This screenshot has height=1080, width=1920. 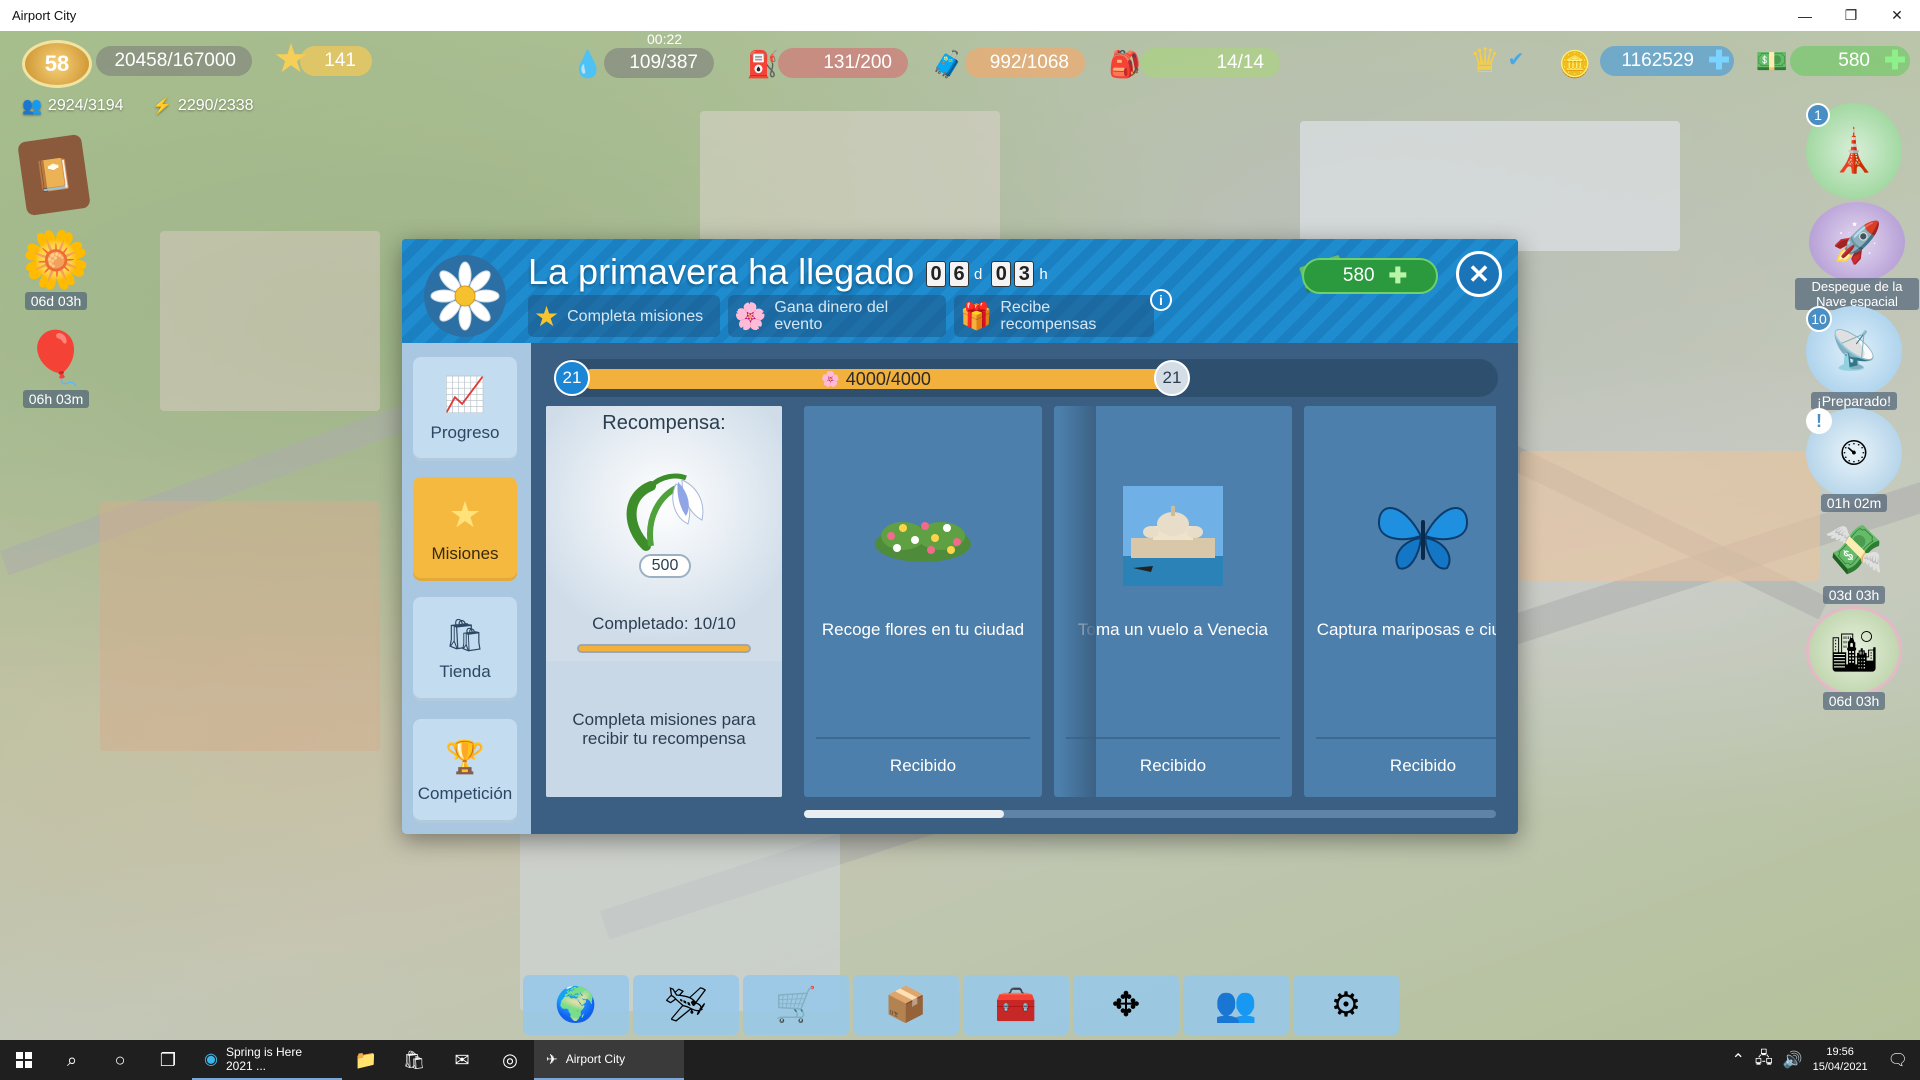 What do you see at coordinates (923, 601) in the screenshot?
I see `mission-card: Recoge flores en tu ciudad Recibido` at bounding box center [923, 601].